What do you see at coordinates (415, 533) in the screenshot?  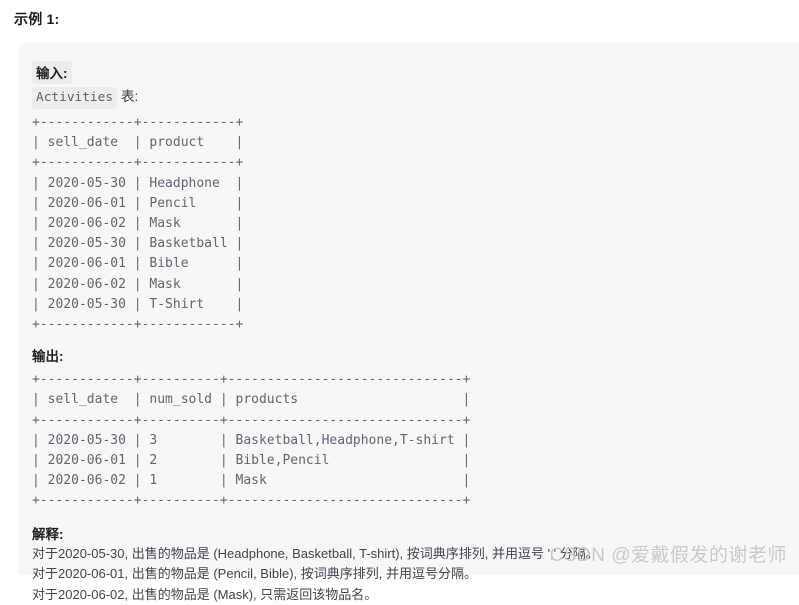 I see `explanation-label-row: 解释:` at bounding box center [415, 533].